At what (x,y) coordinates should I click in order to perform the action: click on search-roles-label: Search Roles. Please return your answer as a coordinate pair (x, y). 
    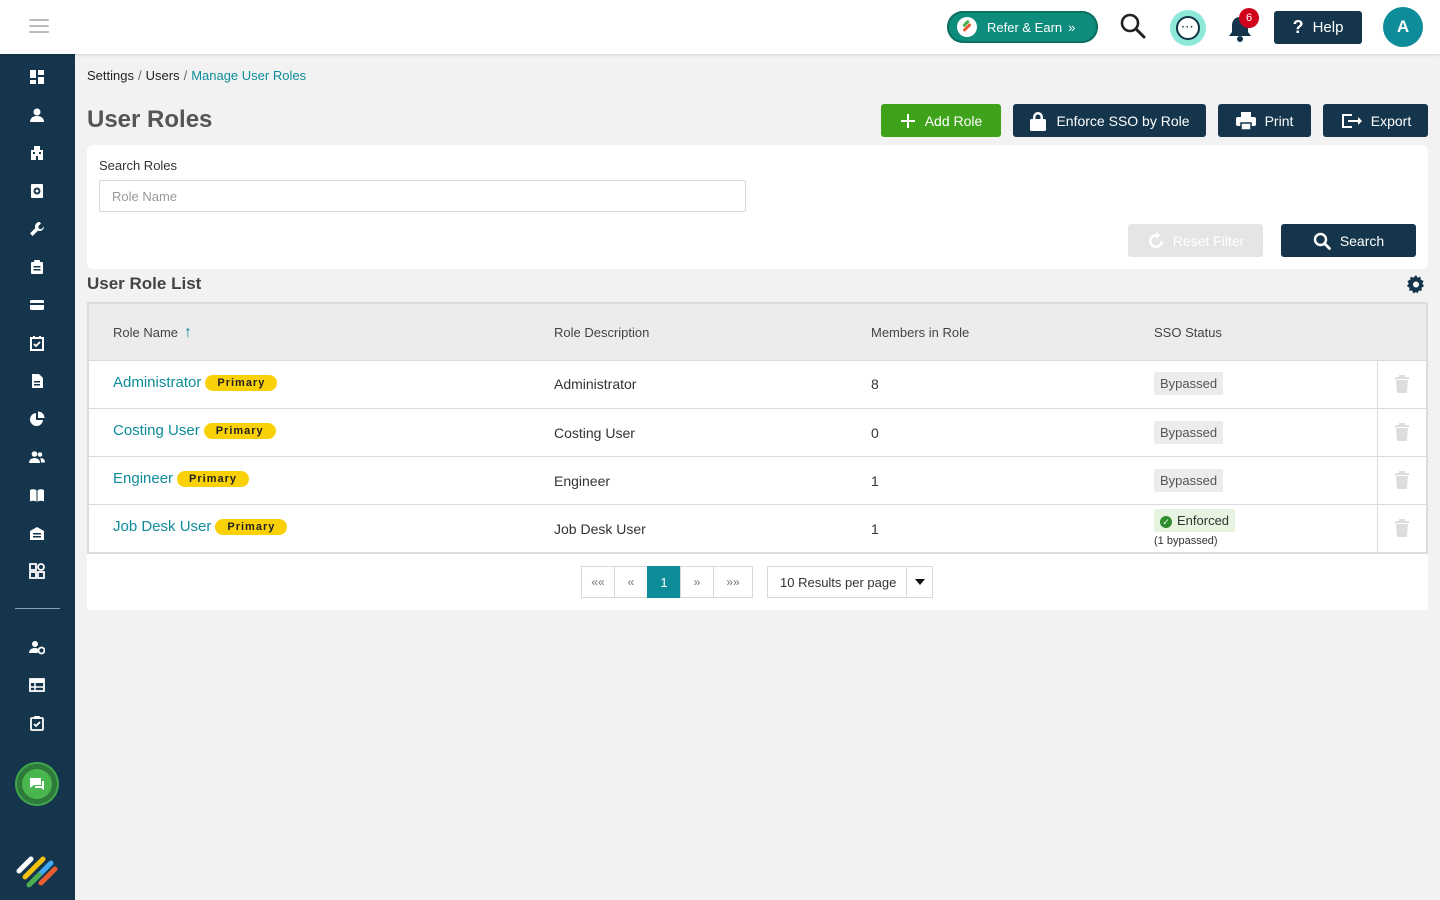
    Looking at the image, I should click on (138, 165).